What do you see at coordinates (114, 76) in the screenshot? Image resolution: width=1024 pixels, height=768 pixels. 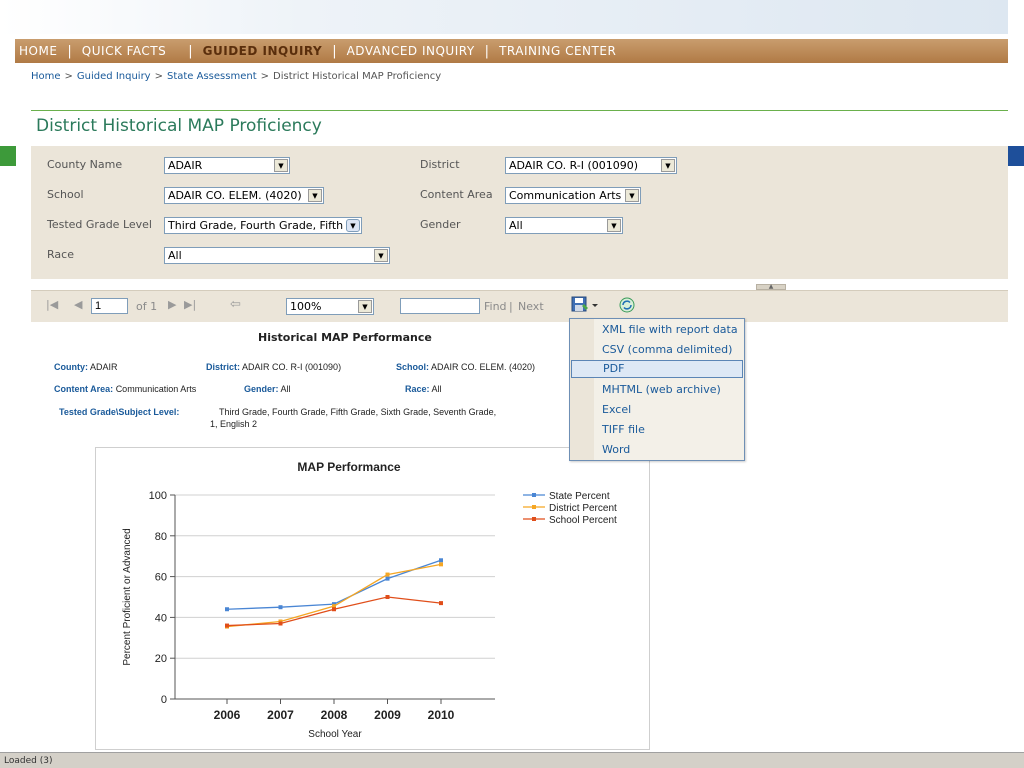 I see `breadcrumb-guided-inquiry: Guided Inquiry` at bounding box center [114, 76].